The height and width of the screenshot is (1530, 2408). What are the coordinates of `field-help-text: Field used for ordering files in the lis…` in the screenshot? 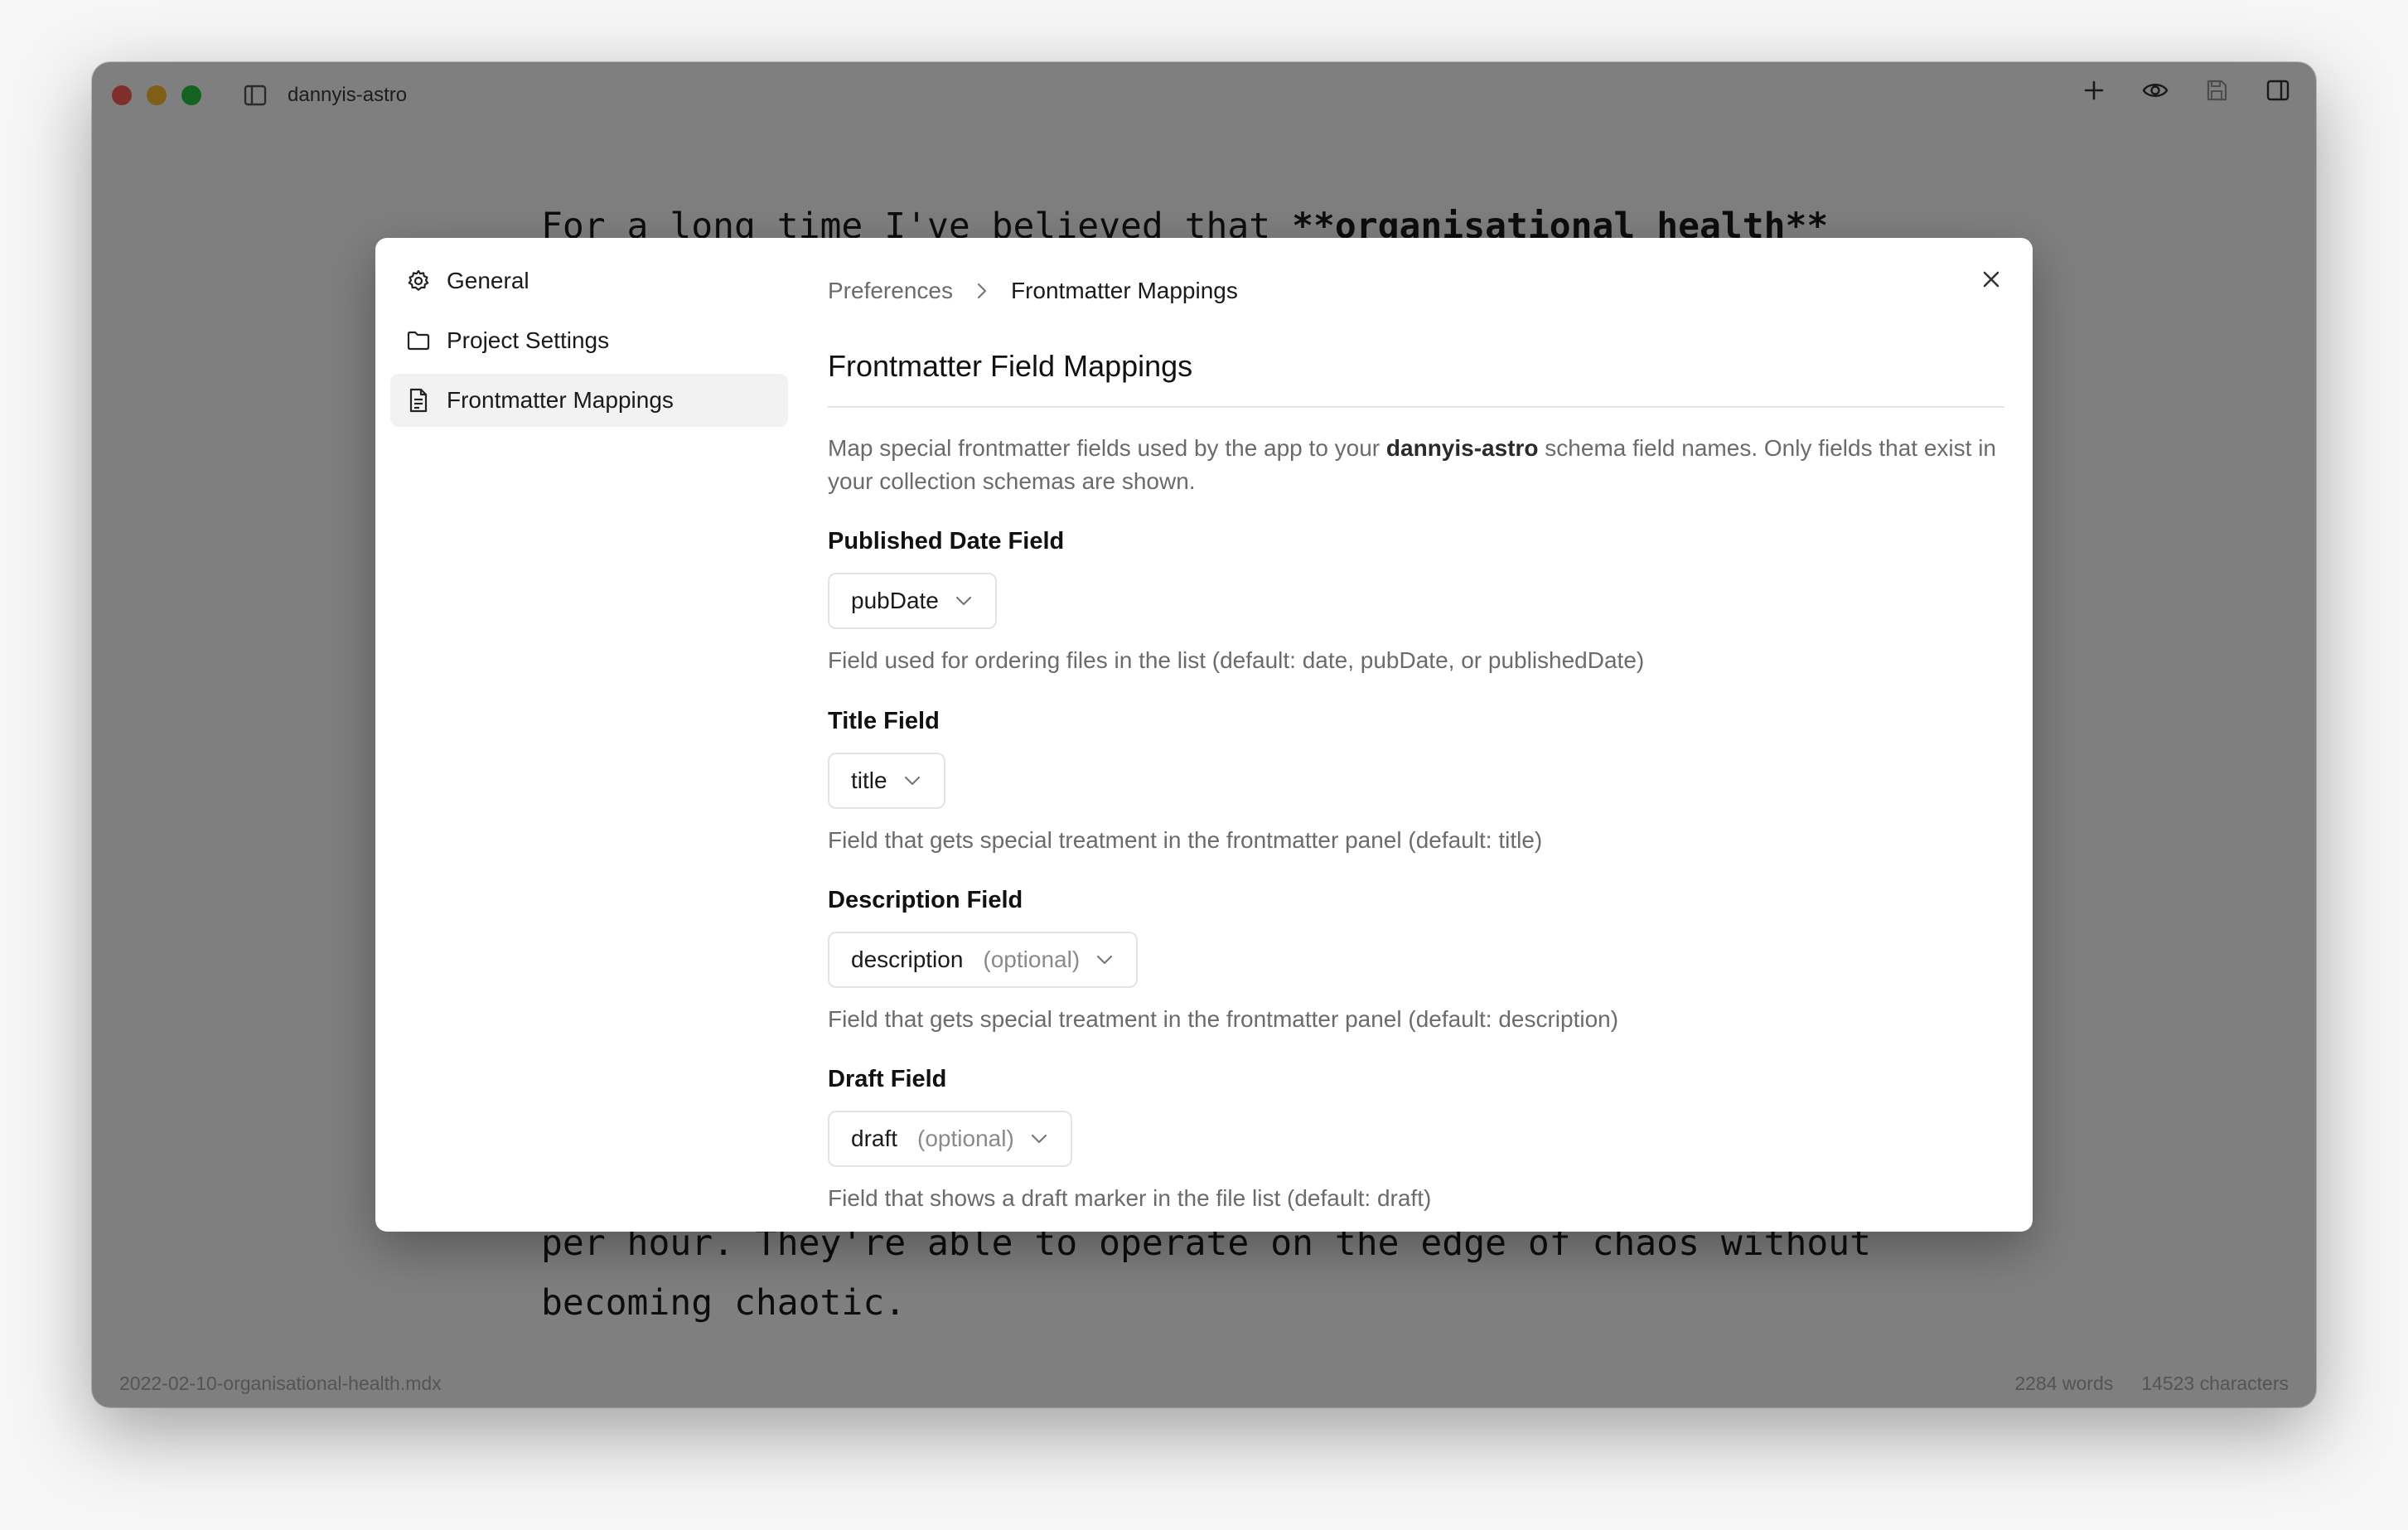 It's located at (1236, 660).